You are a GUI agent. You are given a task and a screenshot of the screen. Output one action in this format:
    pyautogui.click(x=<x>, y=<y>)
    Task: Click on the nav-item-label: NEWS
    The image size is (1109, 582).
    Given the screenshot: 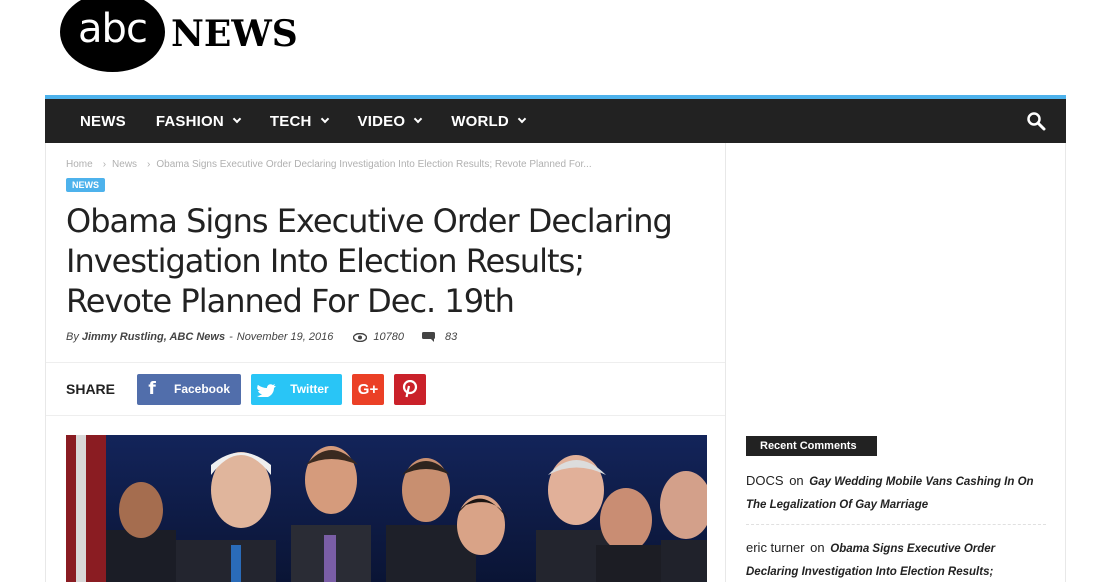 What is the action you would take?
    pyautogui.click(x=103, y=121)
    